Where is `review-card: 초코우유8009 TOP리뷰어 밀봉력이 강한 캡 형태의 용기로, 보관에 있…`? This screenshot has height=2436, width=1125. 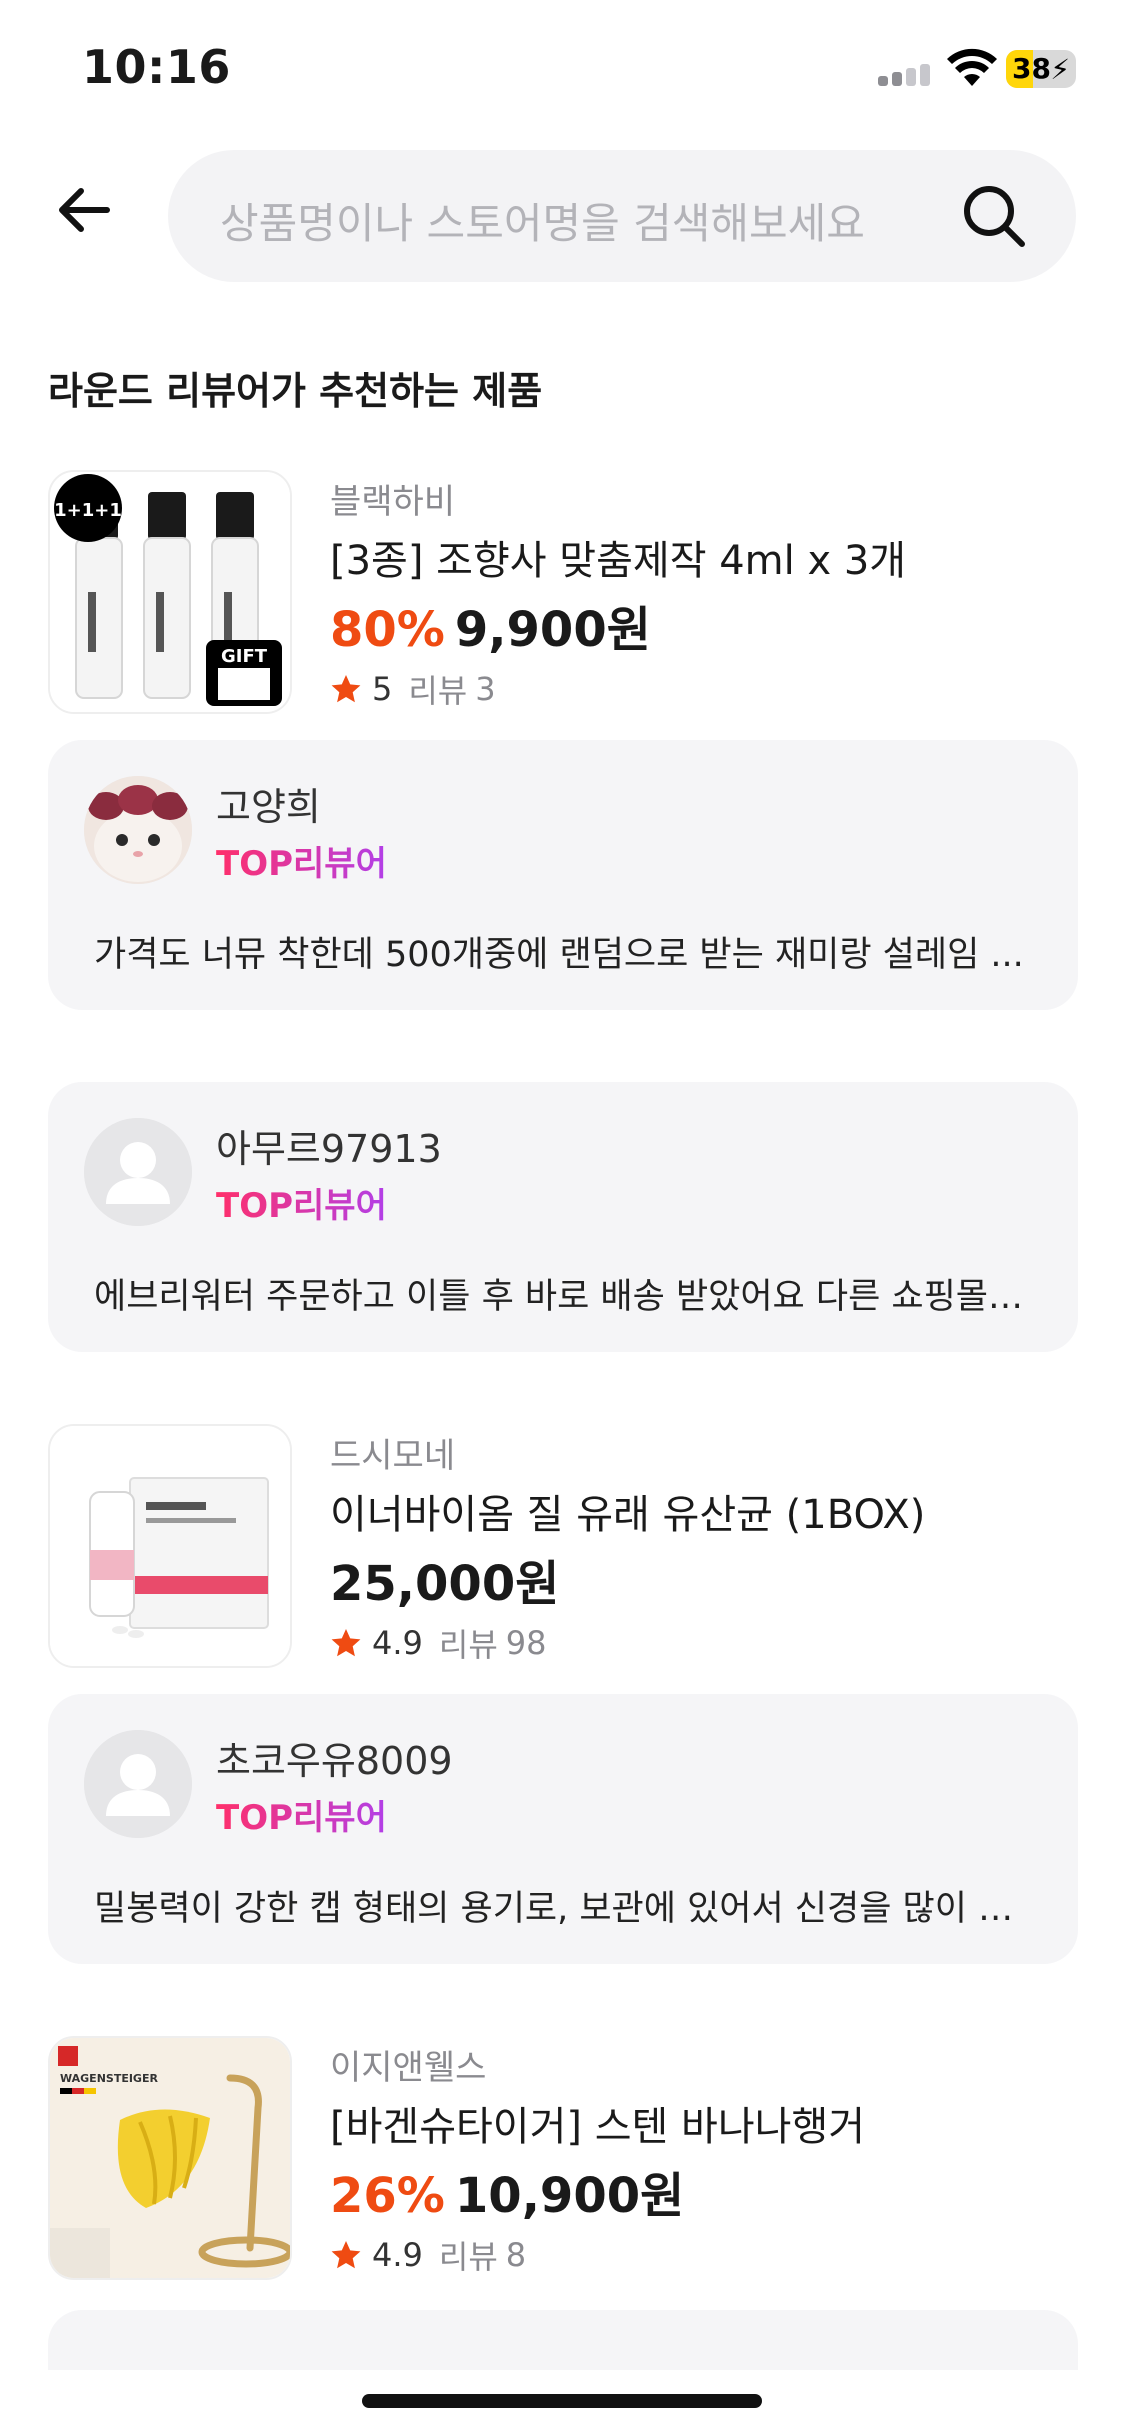 review-card: 초코우유8009 TOP리뷰어 밀봉력이 강한 캡 형태의 용기로, 보관에 있… is located at coordinates (563, 1829).